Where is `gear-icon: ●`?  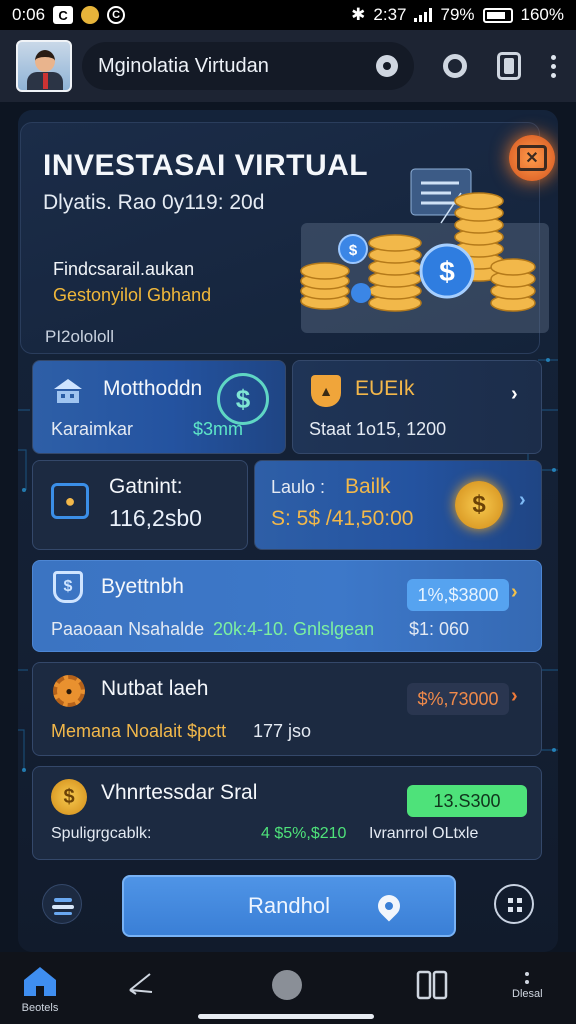 gear-icon: ● is located at coordinates (69, 691).